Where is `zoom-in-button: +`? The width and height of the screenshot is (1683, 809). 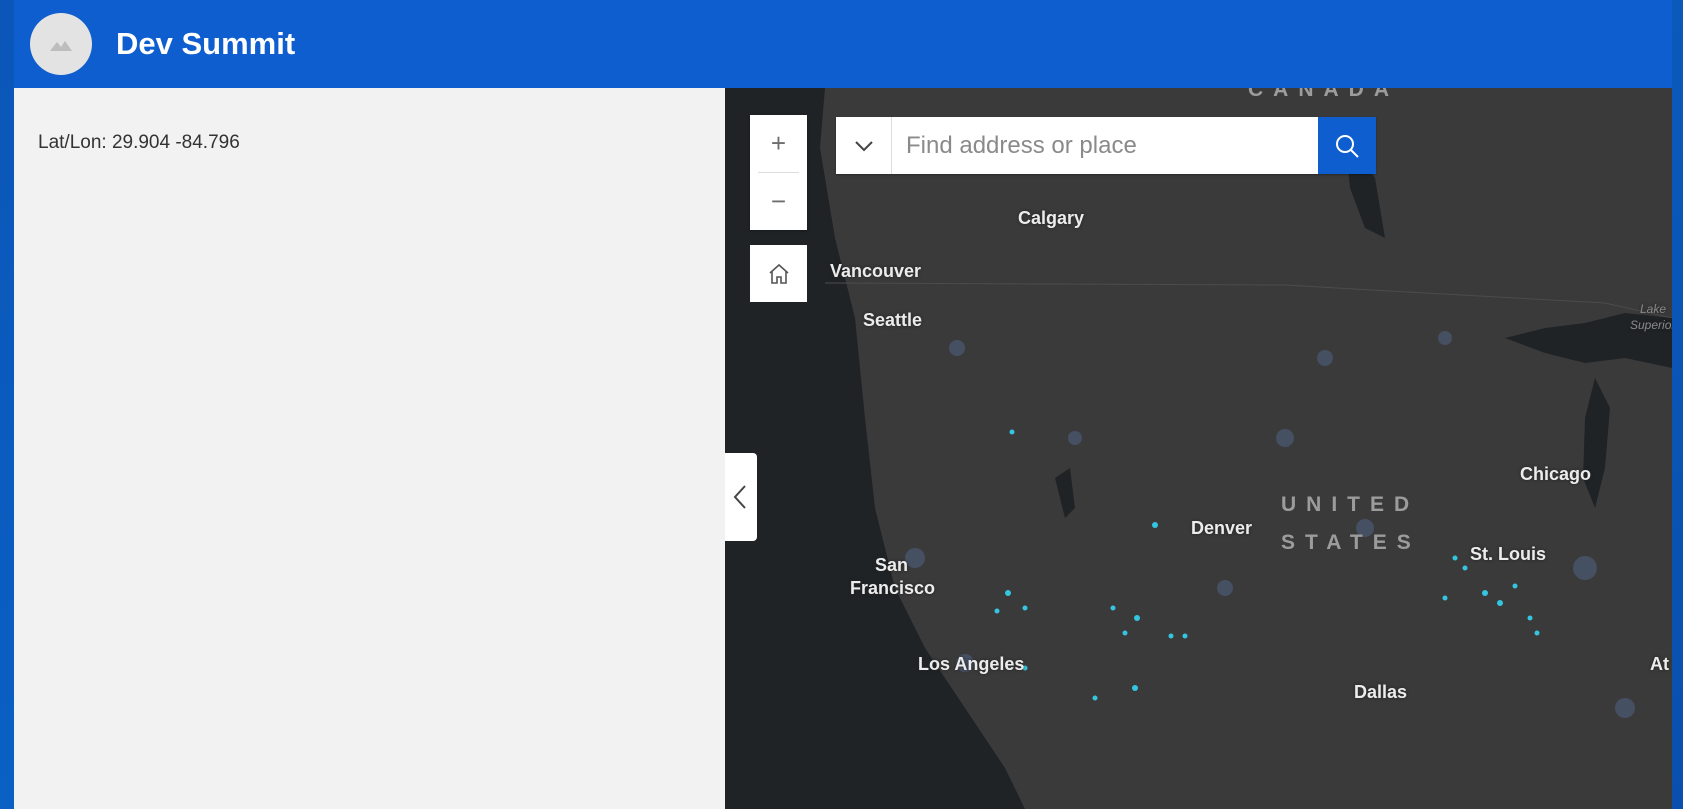 zoom-in-button: + is located at coordinates (778, 143).